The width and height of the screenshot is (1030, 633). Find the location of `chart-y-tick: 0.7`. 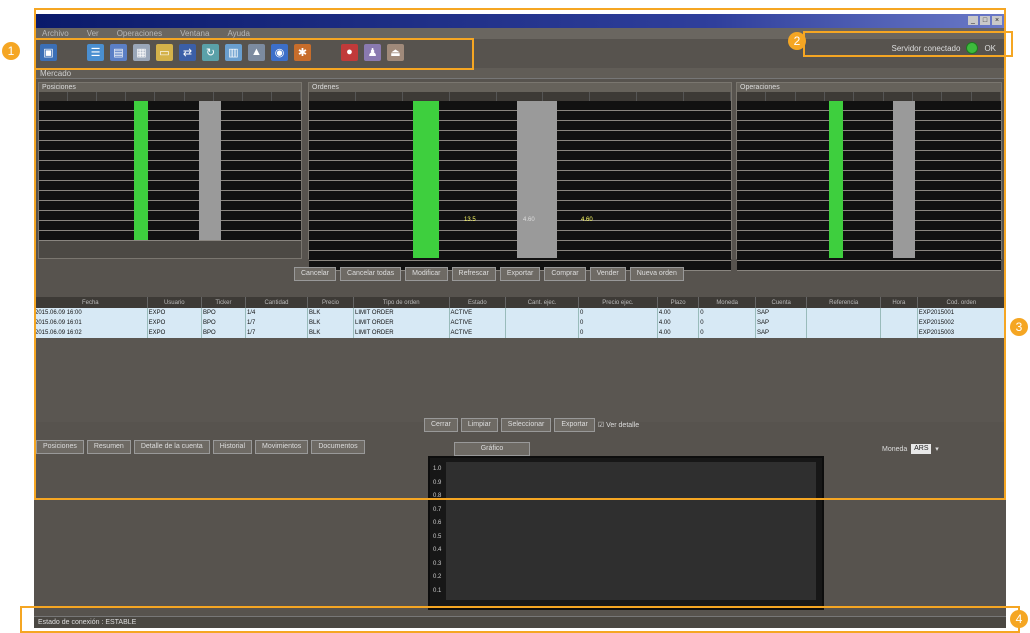

chart-y-tick: 0.7 is located at coordinates (437, 509).